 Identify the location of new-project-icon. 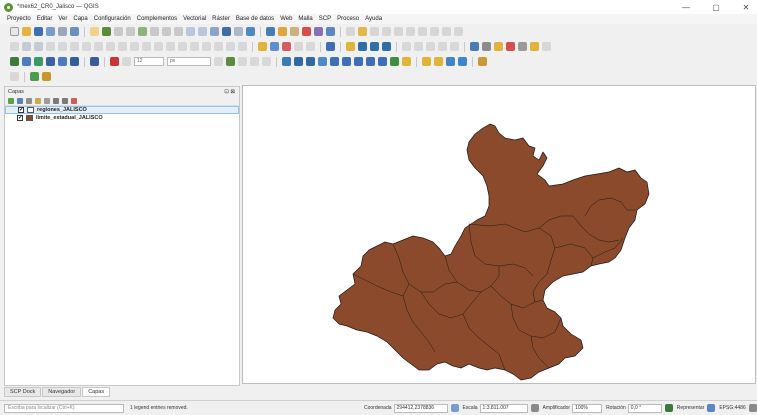
(14, 31).